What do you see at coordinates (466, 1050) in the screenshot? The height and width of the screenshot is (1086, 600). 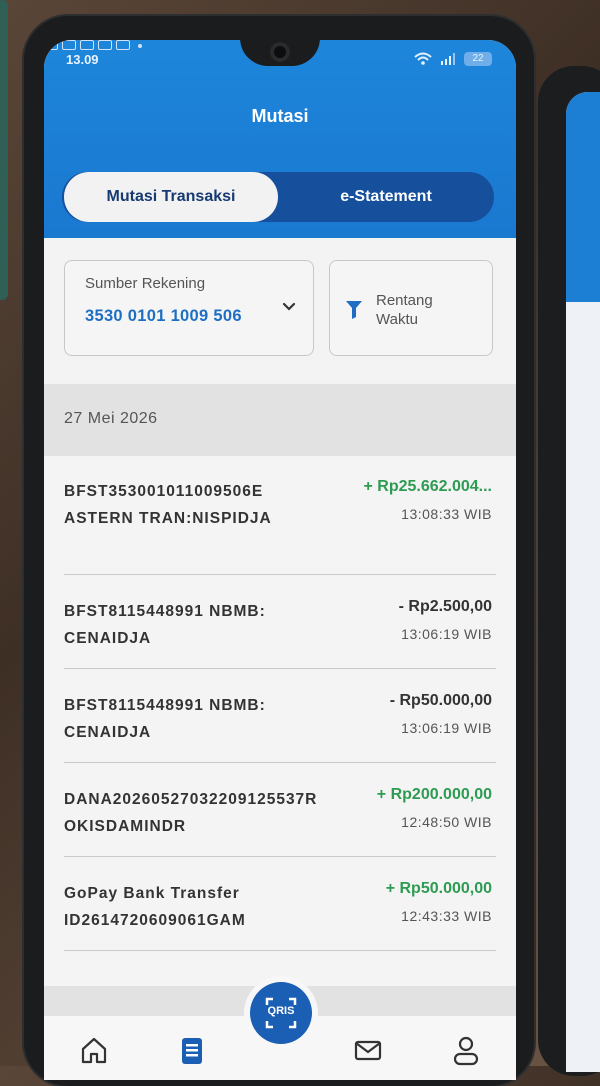 I see `profile-icon` at bounding box center [466, 1050].